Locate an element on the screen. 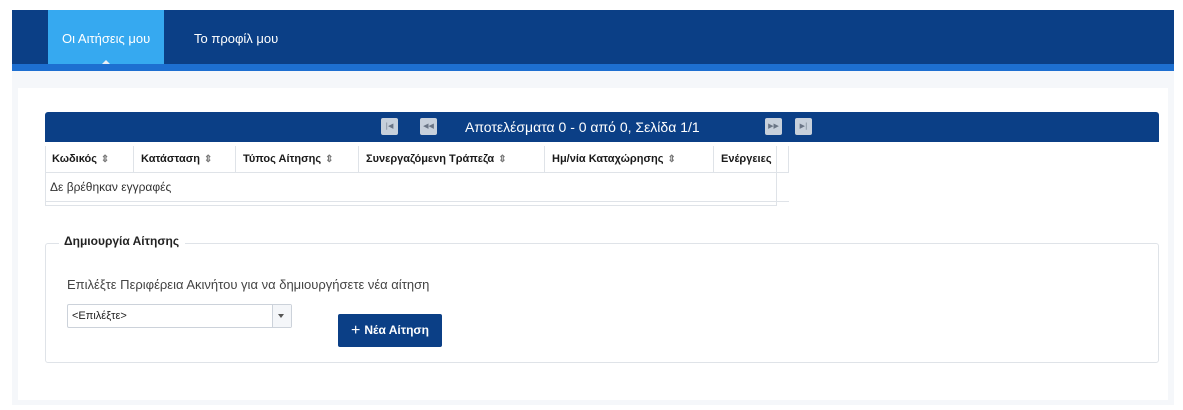 The width and height of the screenshot is (1183, 410). column-header-partner-bank: Συνεργαζόμενη Τράπεζα ⇕ is located at coordinates (451, 159).